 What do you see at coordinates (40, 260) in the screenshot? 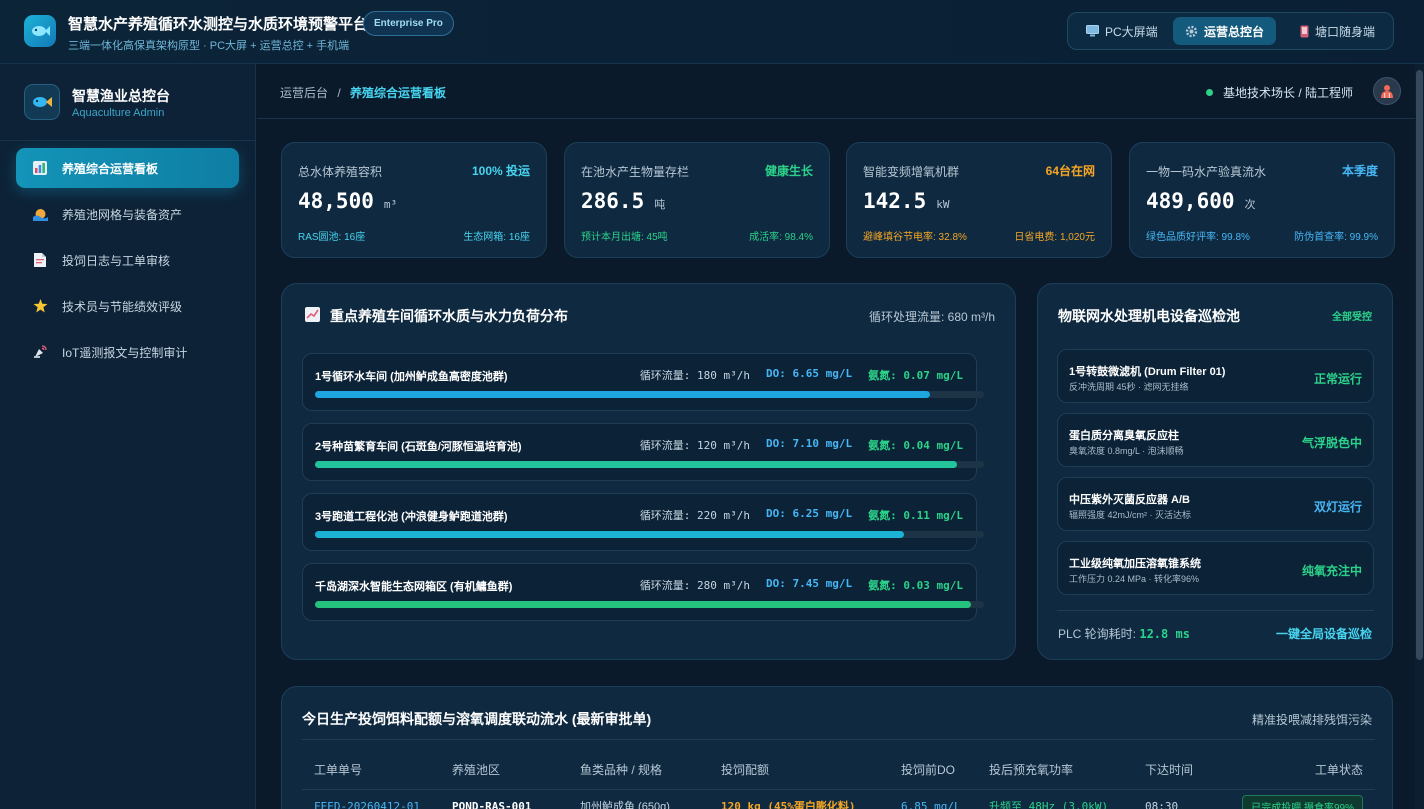
I see `document-icon` at bounding box center [40, 260].